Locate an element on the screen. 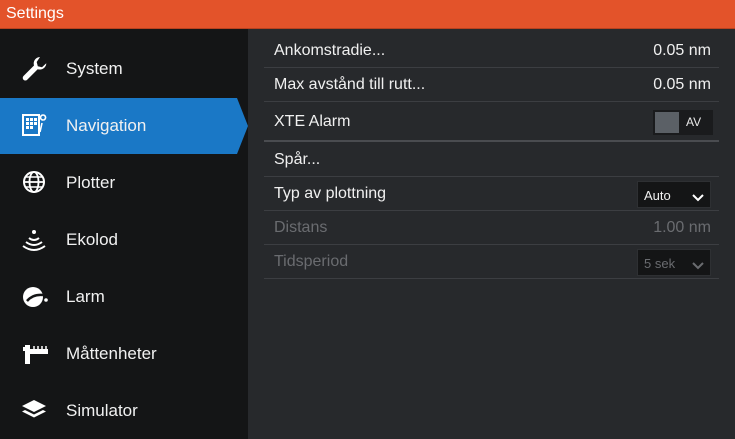 The image size is (735, 439). sidebar-item-label: Ekolod is located at coordinates (92, 239).